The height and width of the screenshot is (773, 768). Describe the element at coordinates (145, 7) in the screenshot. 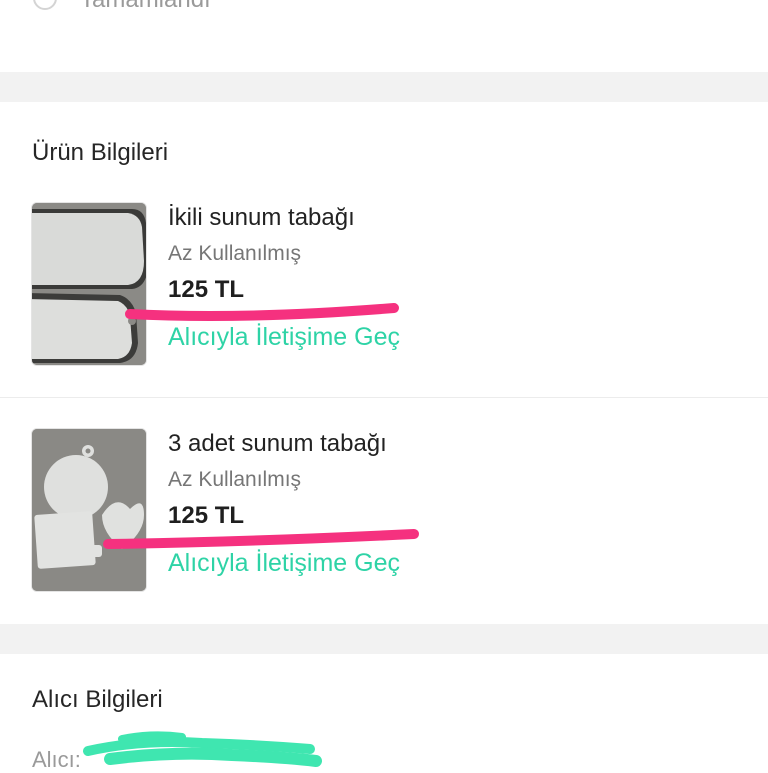

I see `status-label: Tamamlandı` at that location.